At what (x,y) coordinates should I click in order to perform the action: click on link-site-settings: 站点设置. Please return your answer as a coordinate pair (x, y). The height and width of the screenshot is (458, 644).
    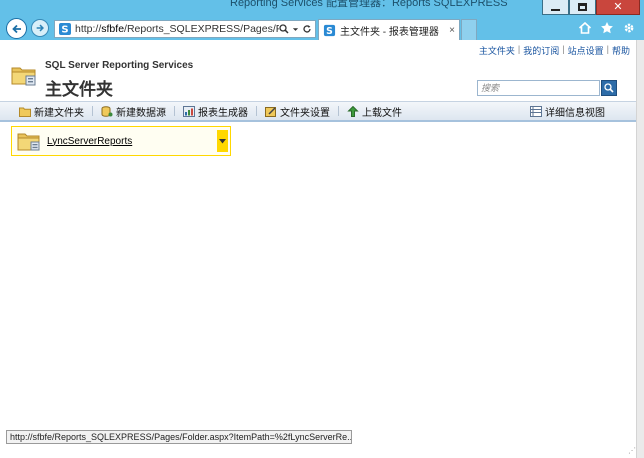
    Looking at the image, I should click on (586, 50).